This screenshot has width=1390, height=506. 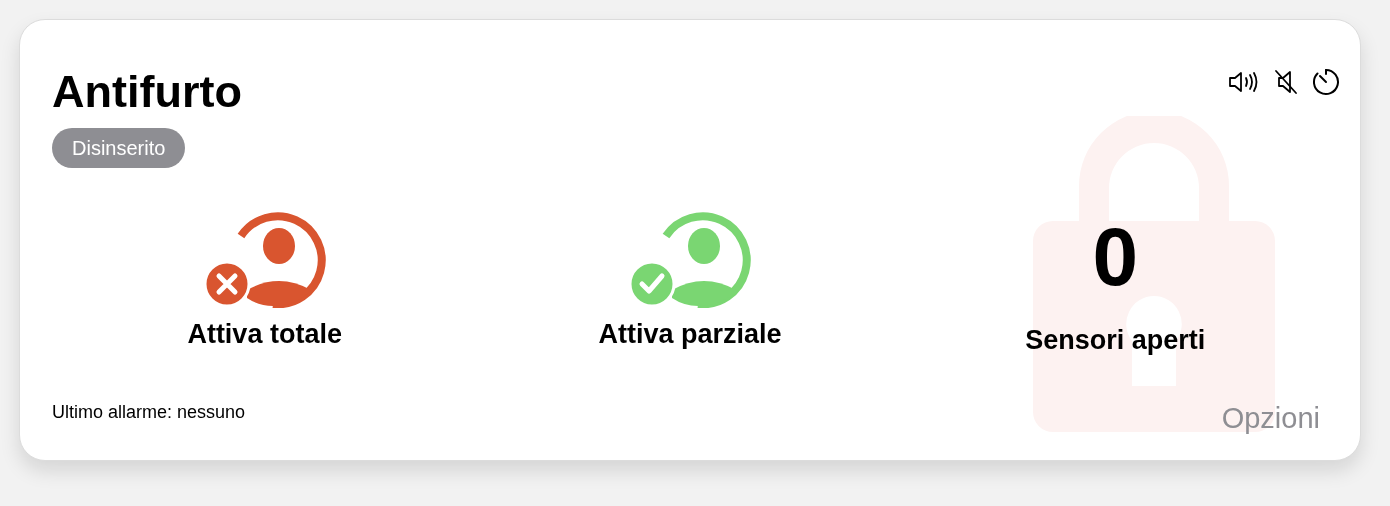 What do you see at coordinates (149, 412) in the screenshot?
I see `last-alarm-text: Ultimo allarme: nessuno` at bounding box center [149, 412].